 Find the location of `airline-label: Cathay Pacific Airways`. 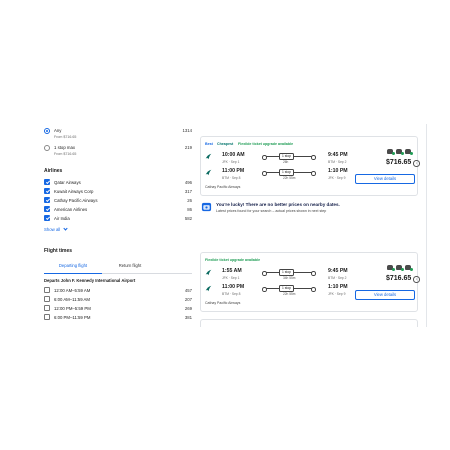

airline-label: Cathay Pacific Airways is located at coordinates (76, 200).